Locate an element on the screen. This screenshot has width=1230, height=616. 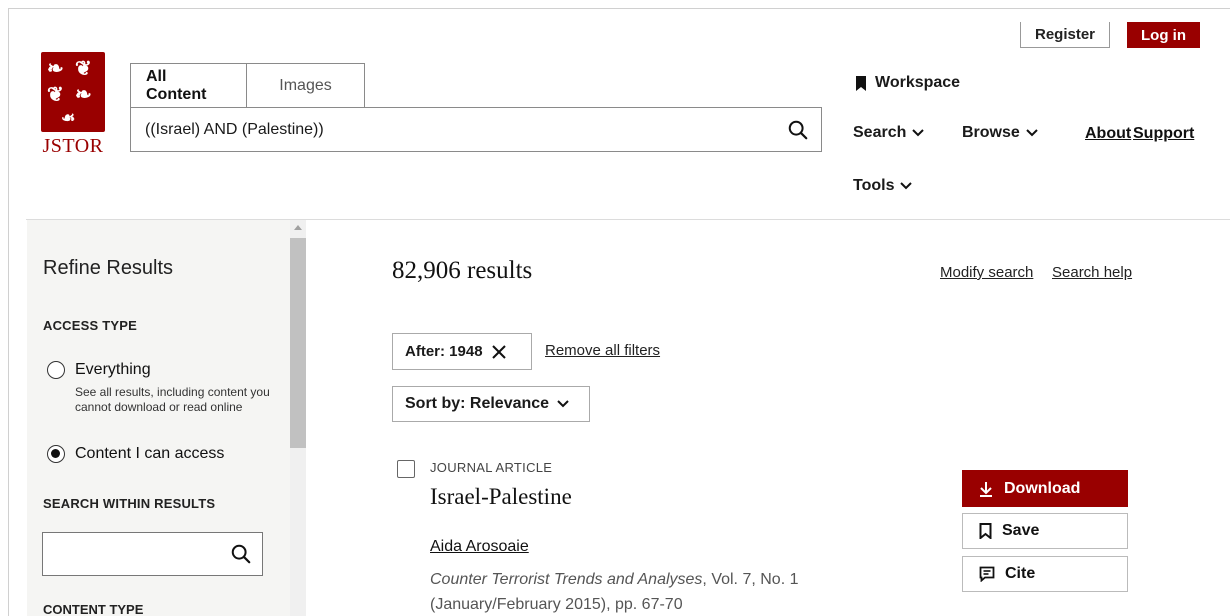
nav-tools-label: Tools is located at coordinates (874, 185).